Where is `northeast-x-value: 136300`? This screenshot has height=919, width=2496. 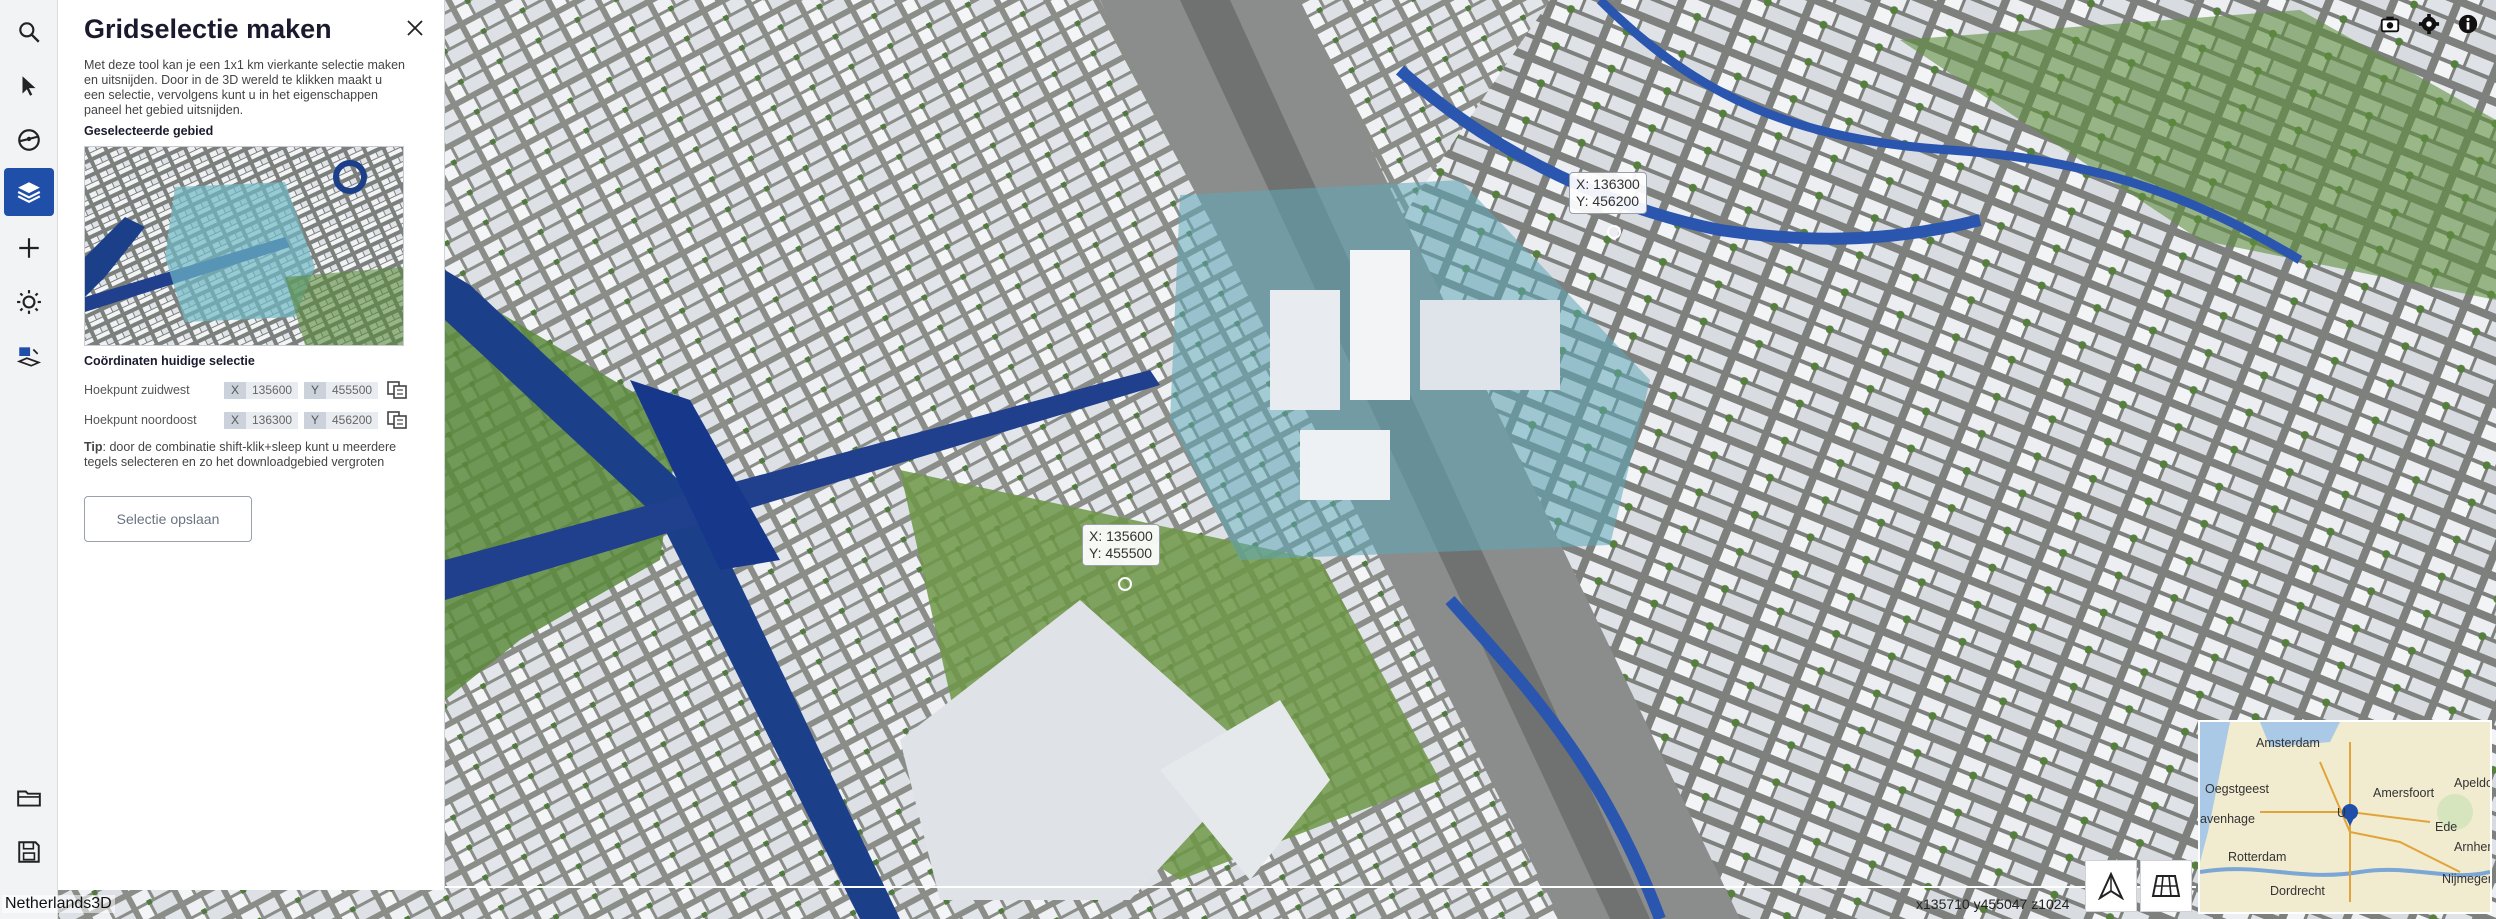 northeast-x-value: 136300 is located at coordinates (272, 420).